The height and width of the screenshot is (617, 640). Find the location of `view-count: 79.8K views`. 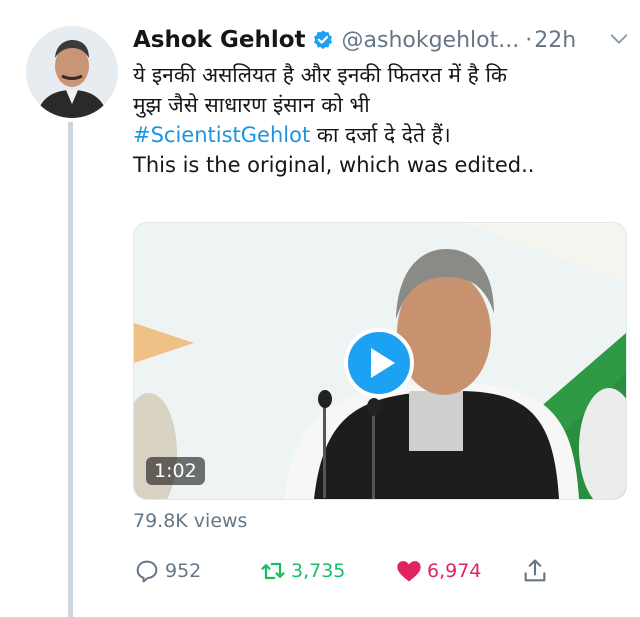

view-count: 79.8K views is located at coordinates (190, 521).